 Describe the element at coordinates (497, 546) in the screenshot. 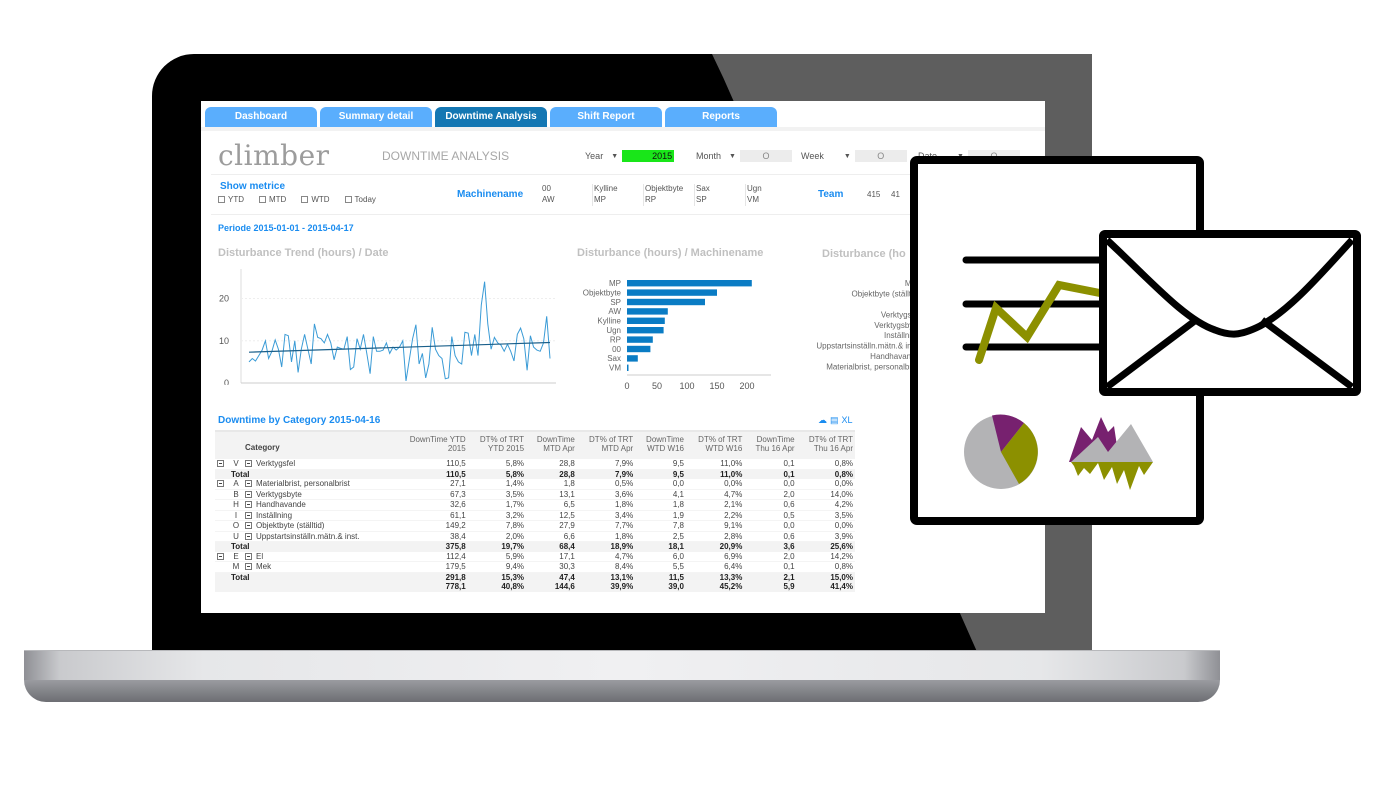

I see `value-cell: 19,7%` at that location.